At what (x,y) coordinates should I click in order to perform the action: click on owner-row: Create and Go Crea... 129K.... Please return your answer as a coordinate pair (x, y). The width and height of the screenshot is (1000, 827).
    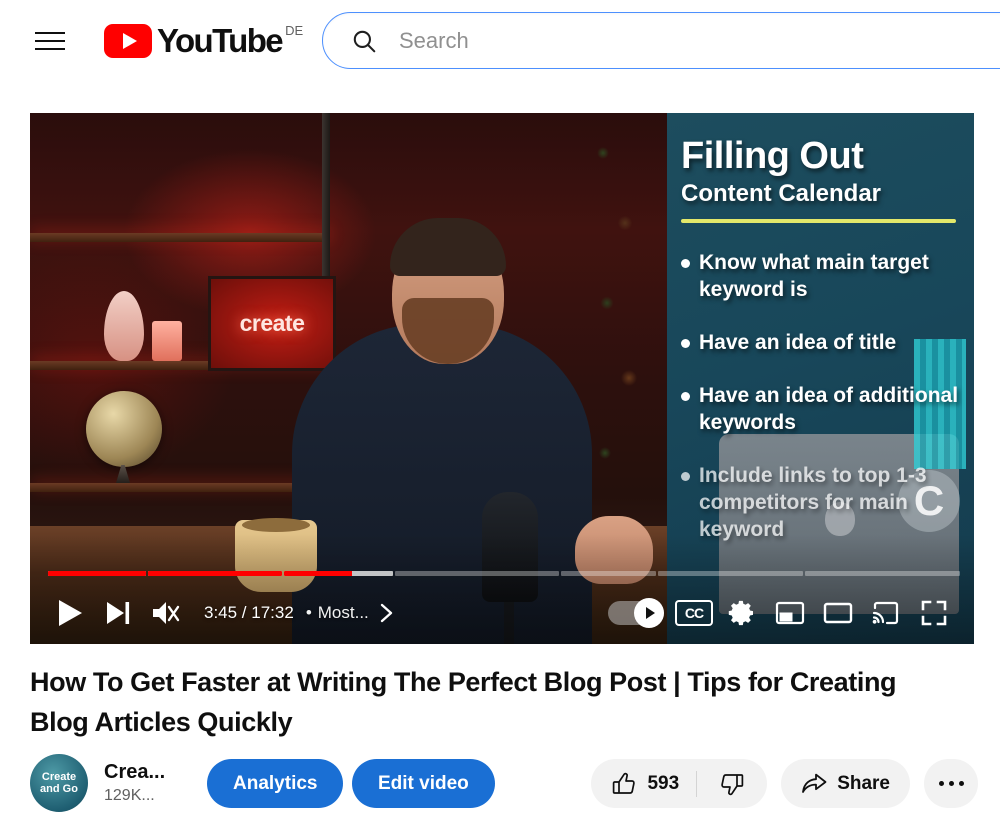
    Looking at the image, I should click on (97, 783).